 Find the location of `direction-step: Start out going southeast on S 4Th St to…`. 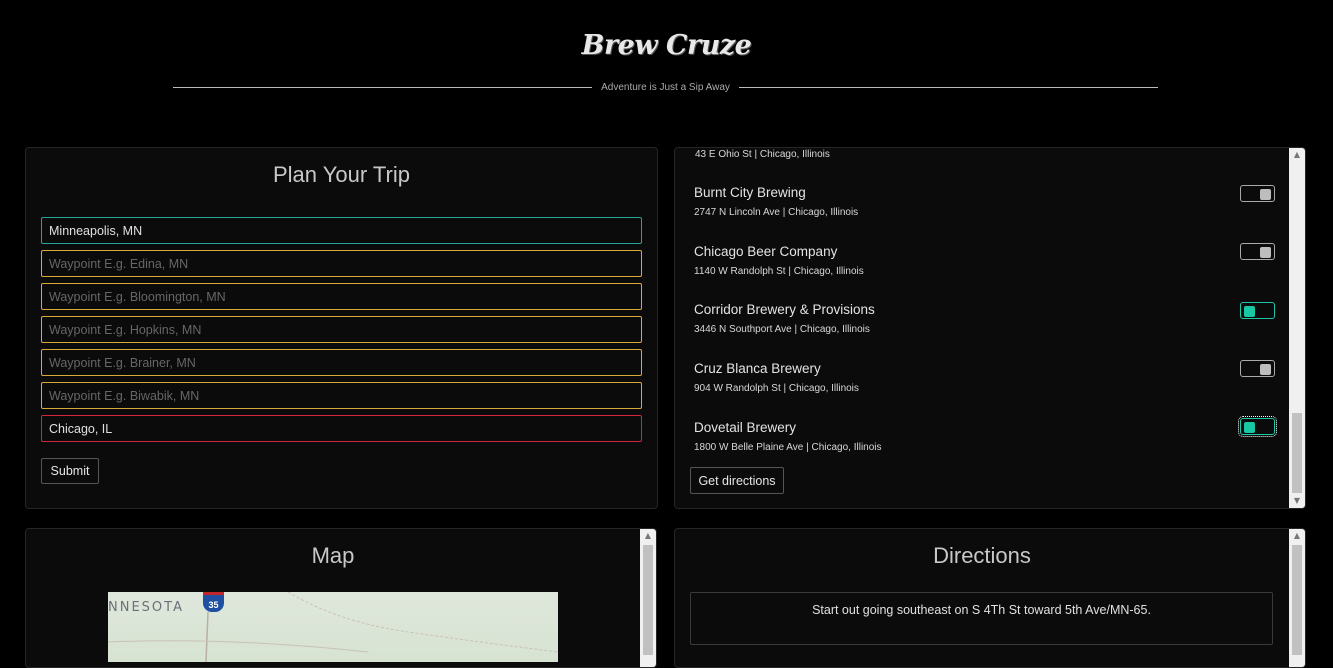

direction-step: Start out going southeast on S 4Th St to… is located at coordinates (981, 618).